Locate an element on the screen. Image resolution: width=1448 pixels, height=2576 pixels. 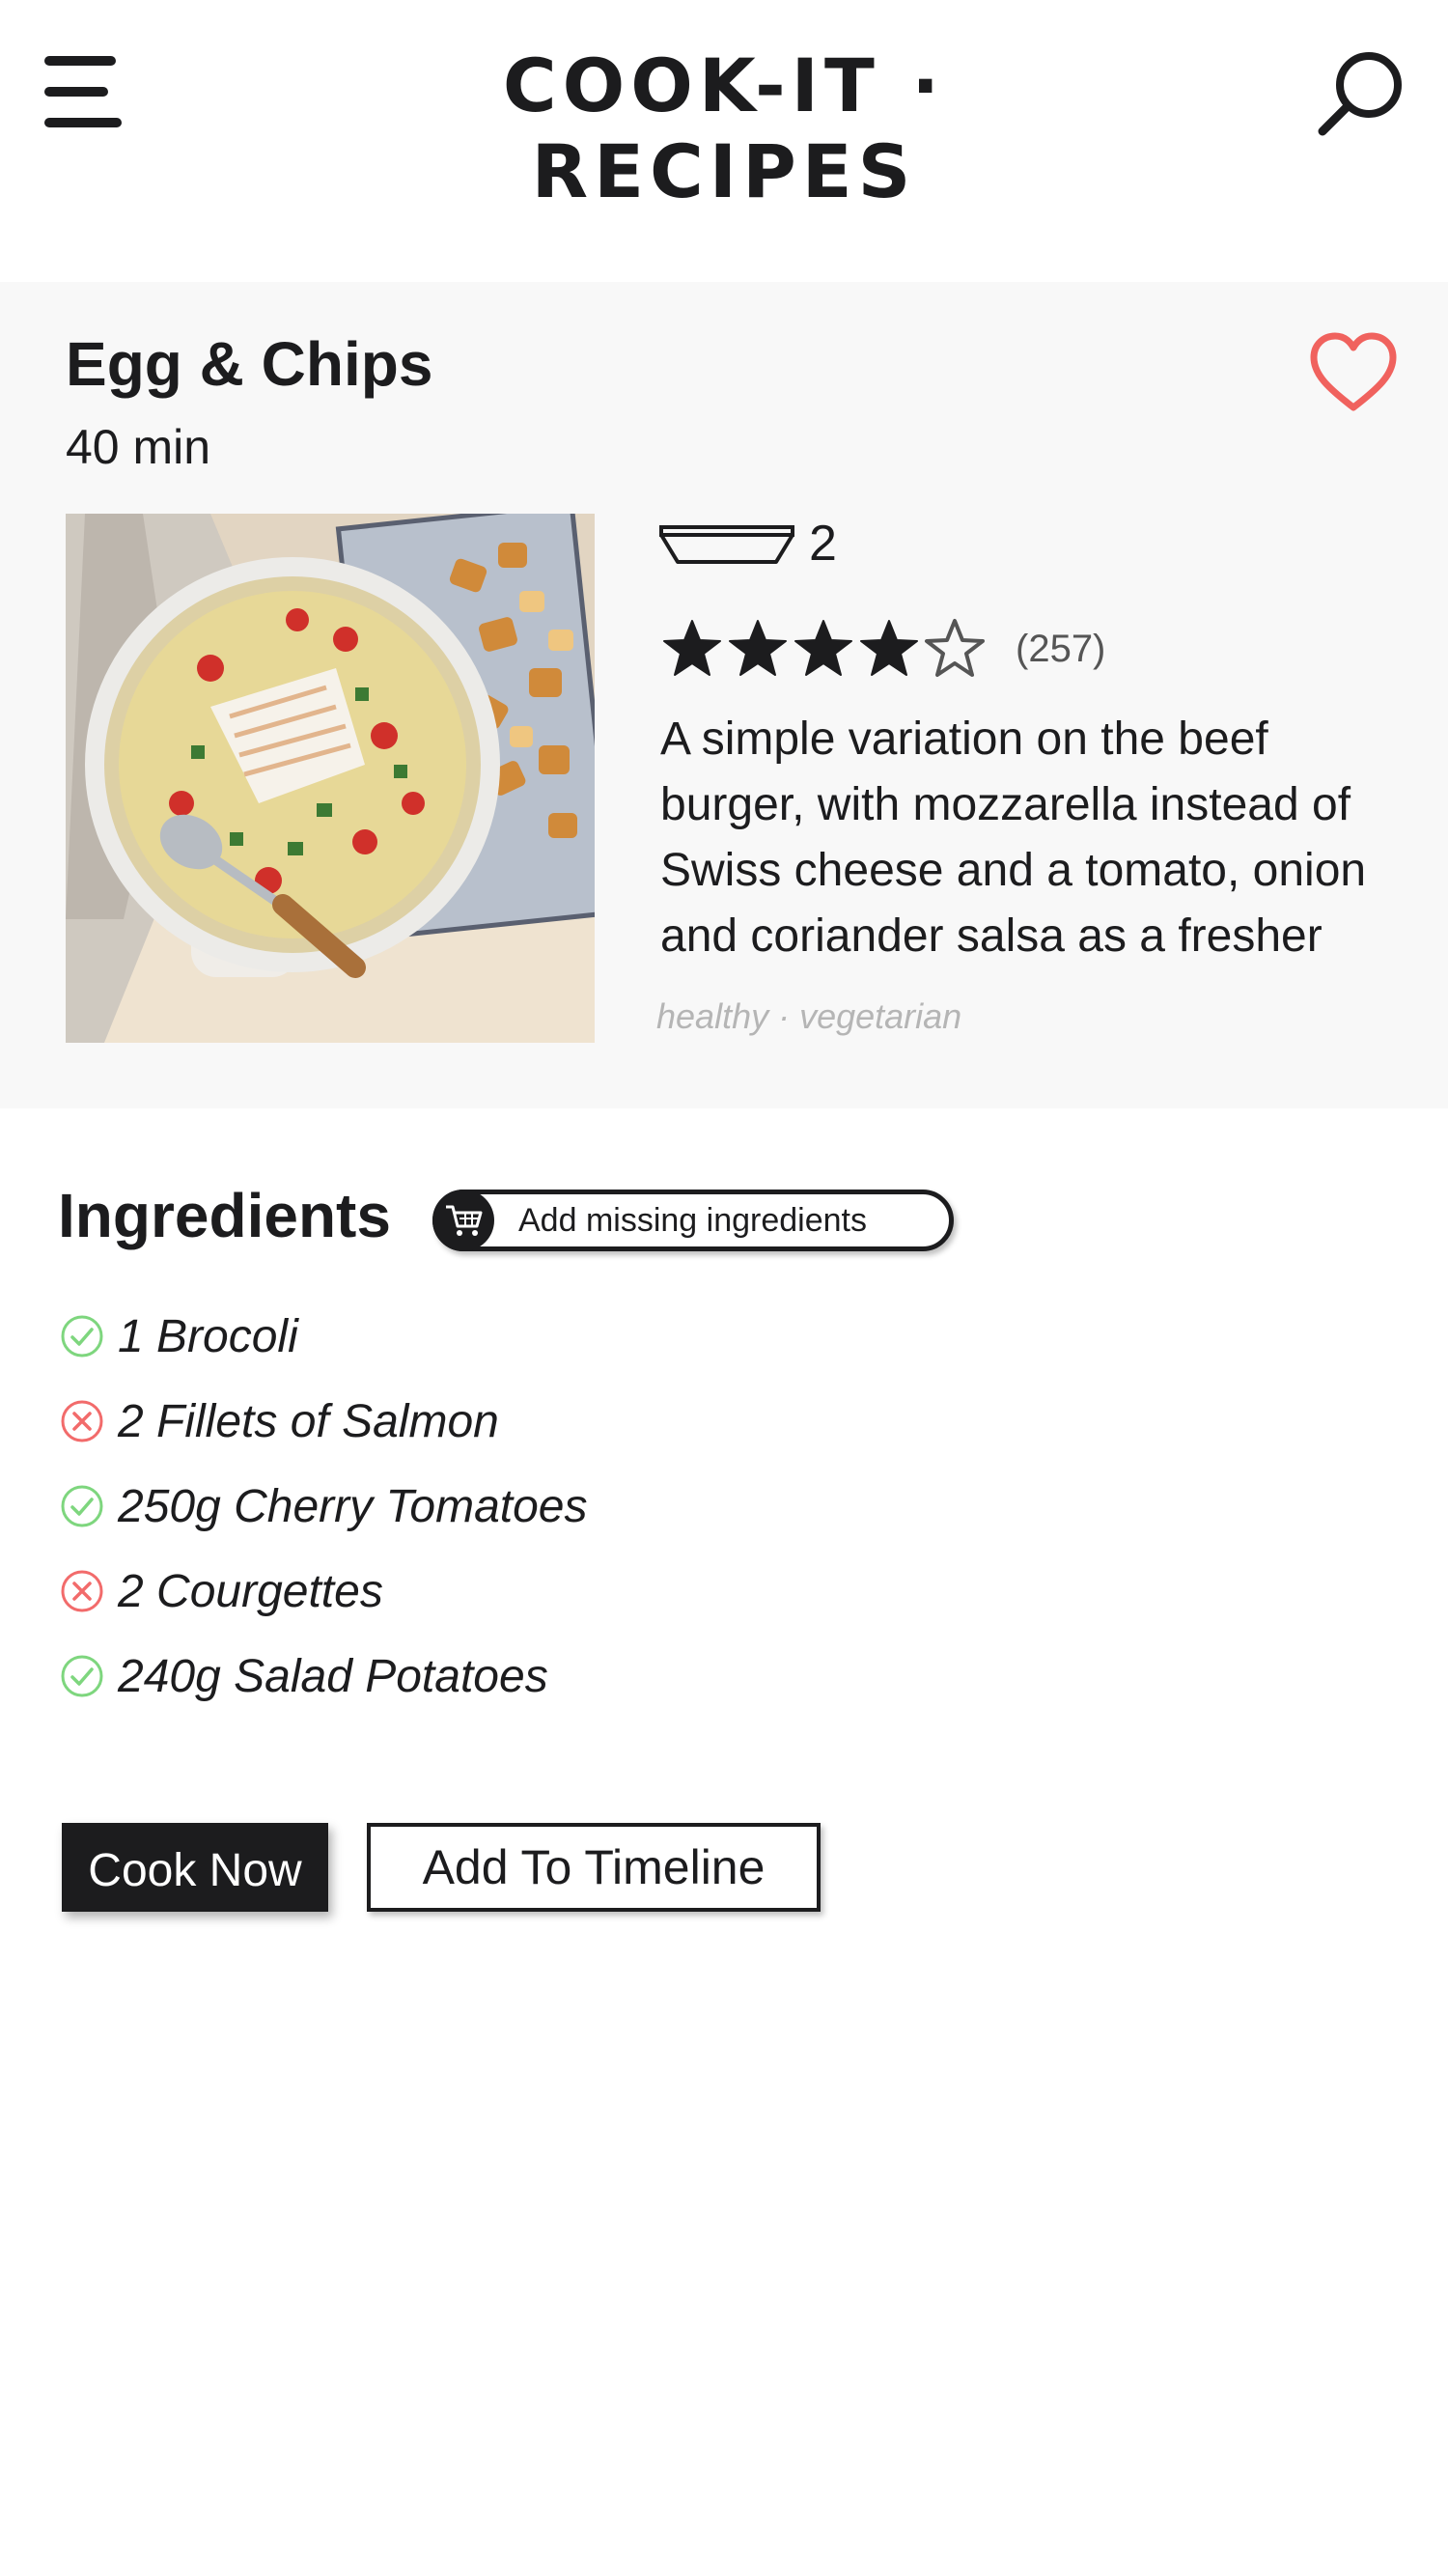
recipe-tags: healthy · vegetarian is located at coordinates (809, 1016).